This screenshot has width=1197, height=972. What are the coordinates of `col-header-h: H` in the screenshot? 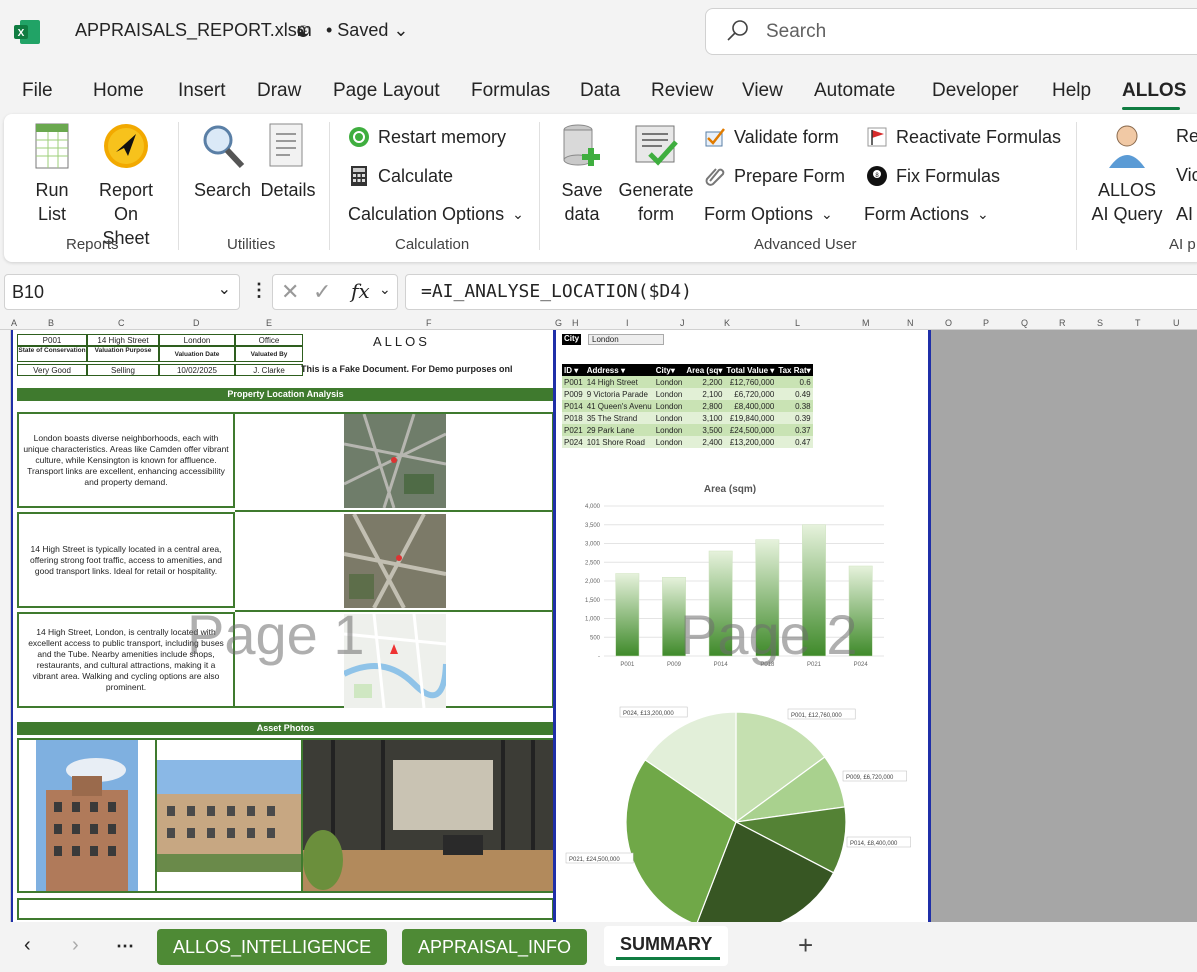 It's located at (575, 323).